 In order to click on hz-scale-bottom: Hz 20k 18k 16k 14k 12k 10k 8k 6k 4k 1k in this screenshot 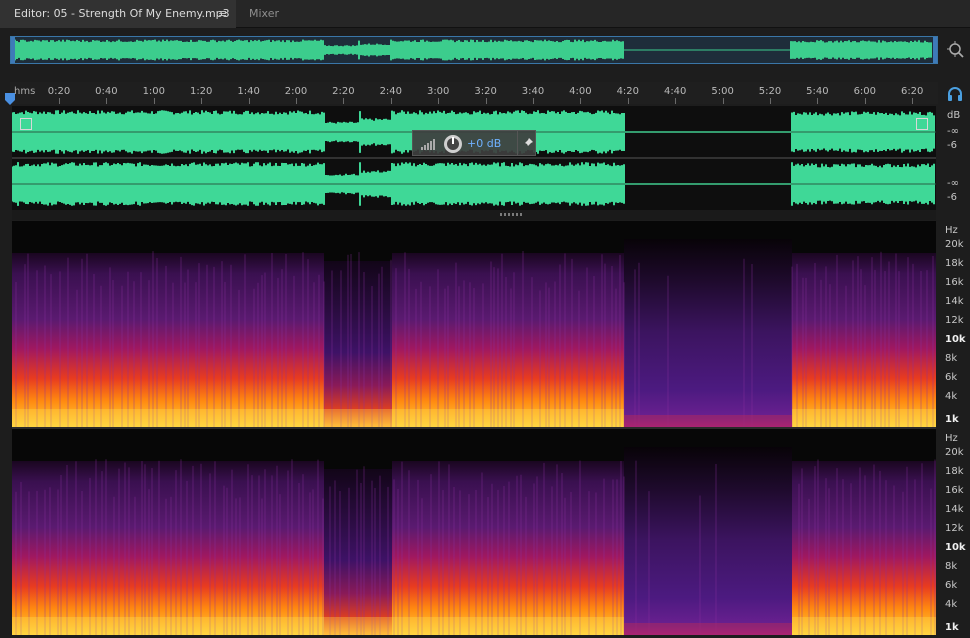, I will do `click(954, 532)`.